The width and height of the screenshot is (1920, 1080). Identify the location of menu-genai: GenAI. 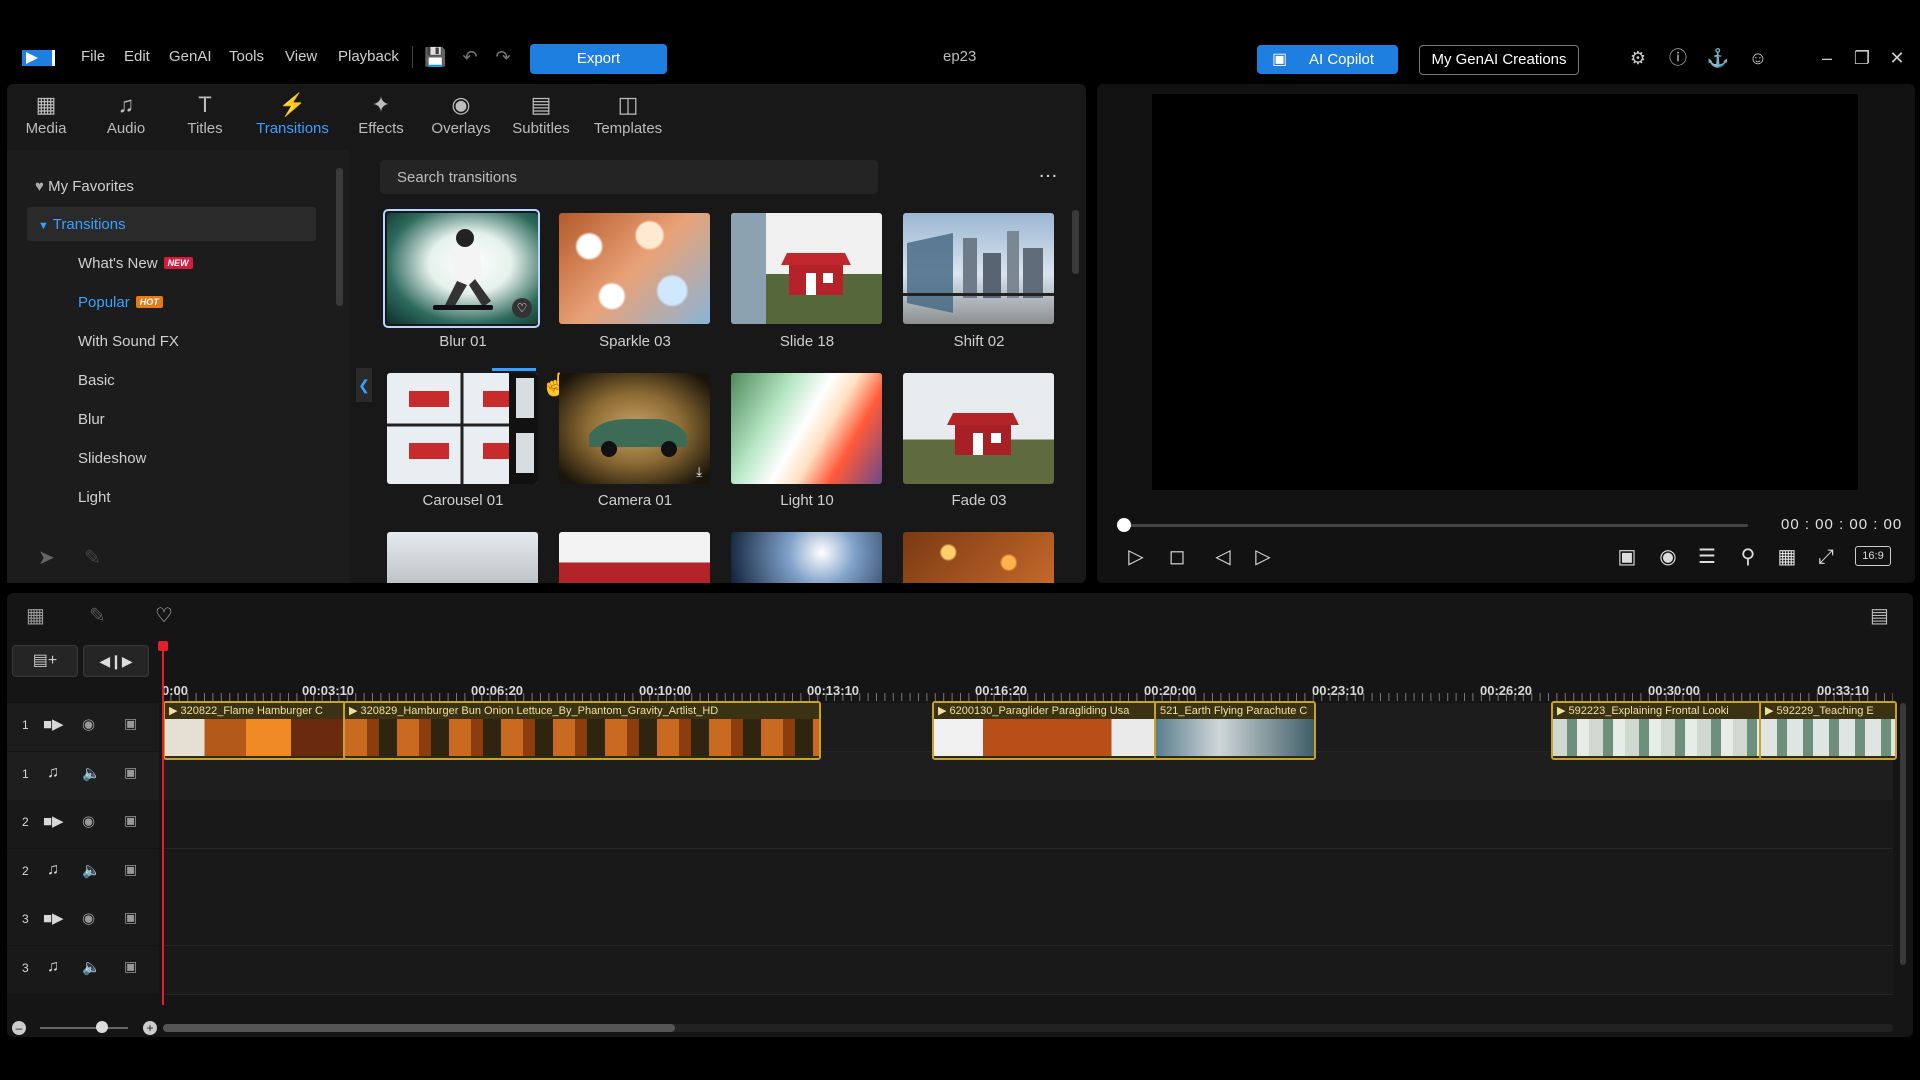
(190, 56).